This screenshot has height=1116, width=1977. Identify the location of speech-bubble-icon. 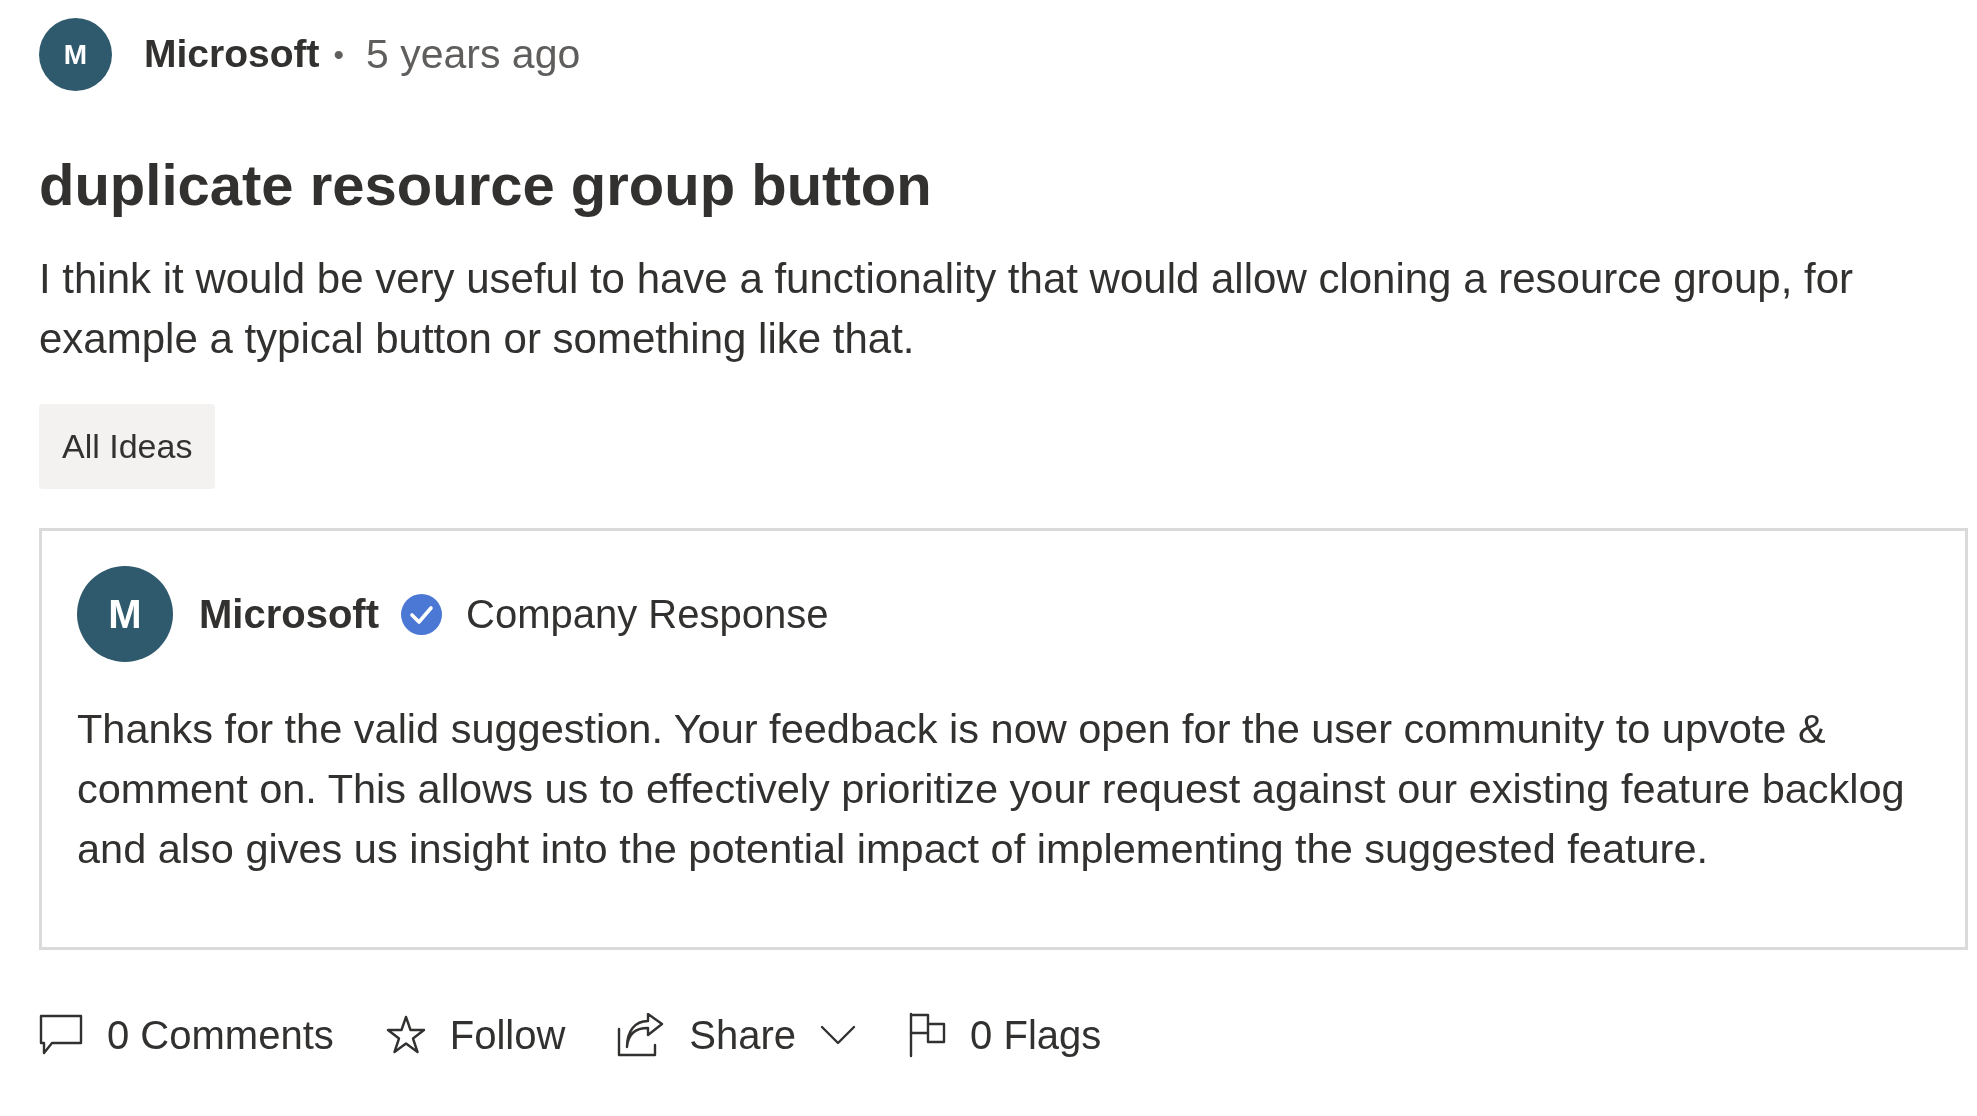
(61, 1035).